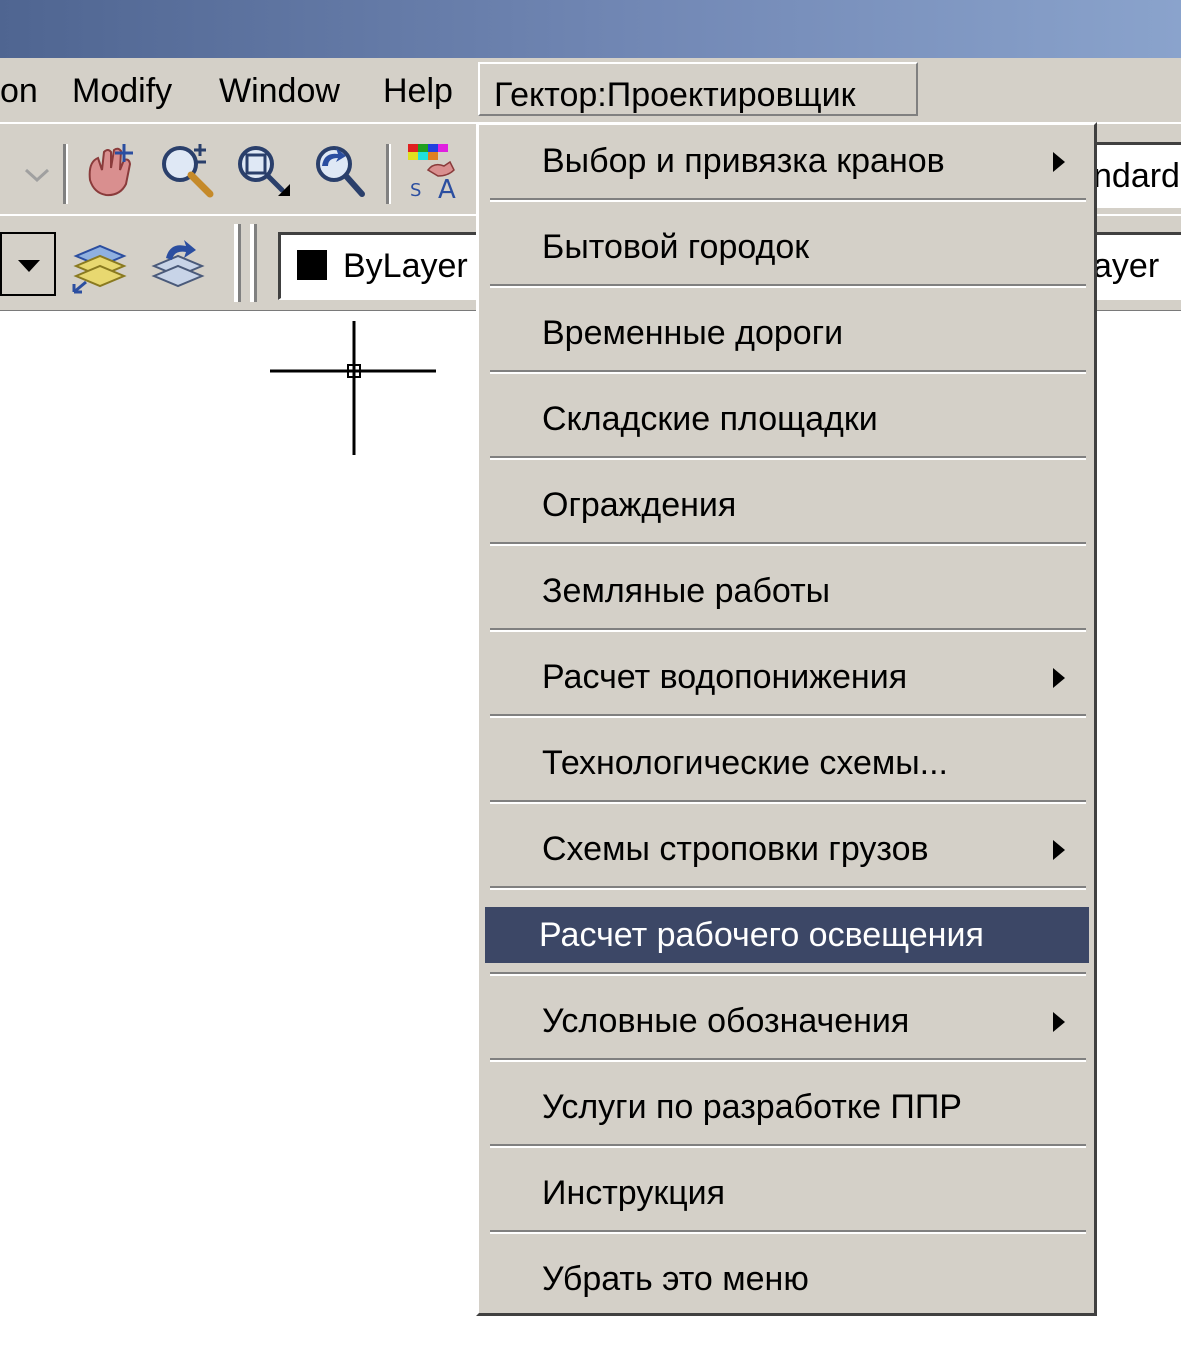 The height and width of the screenshot is (1360, 1181). I want to click on layer-previous-icon, so click(178, 266).